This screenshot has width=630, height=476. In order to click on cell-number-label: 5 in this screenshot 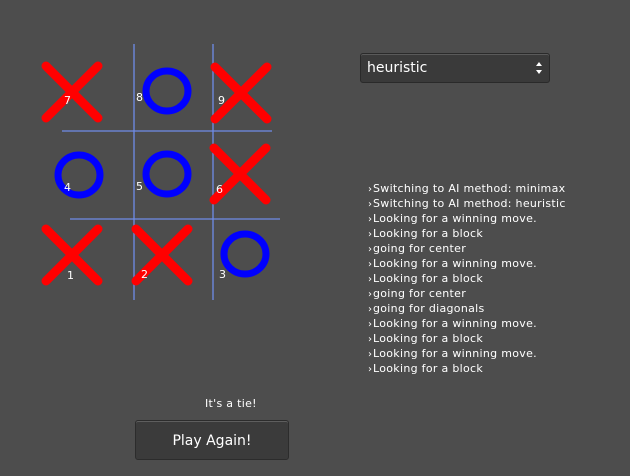, I will do `click(139, 186)`.